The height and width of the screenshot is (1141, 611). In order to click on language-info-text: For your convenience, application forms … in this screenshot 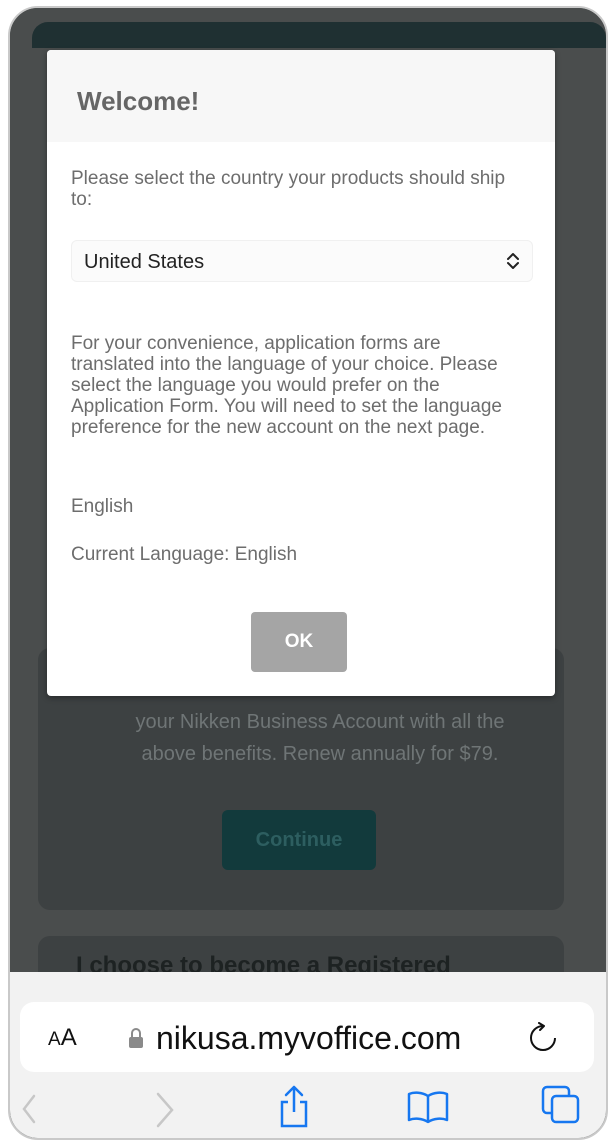, I will do `click(286, 385)`.